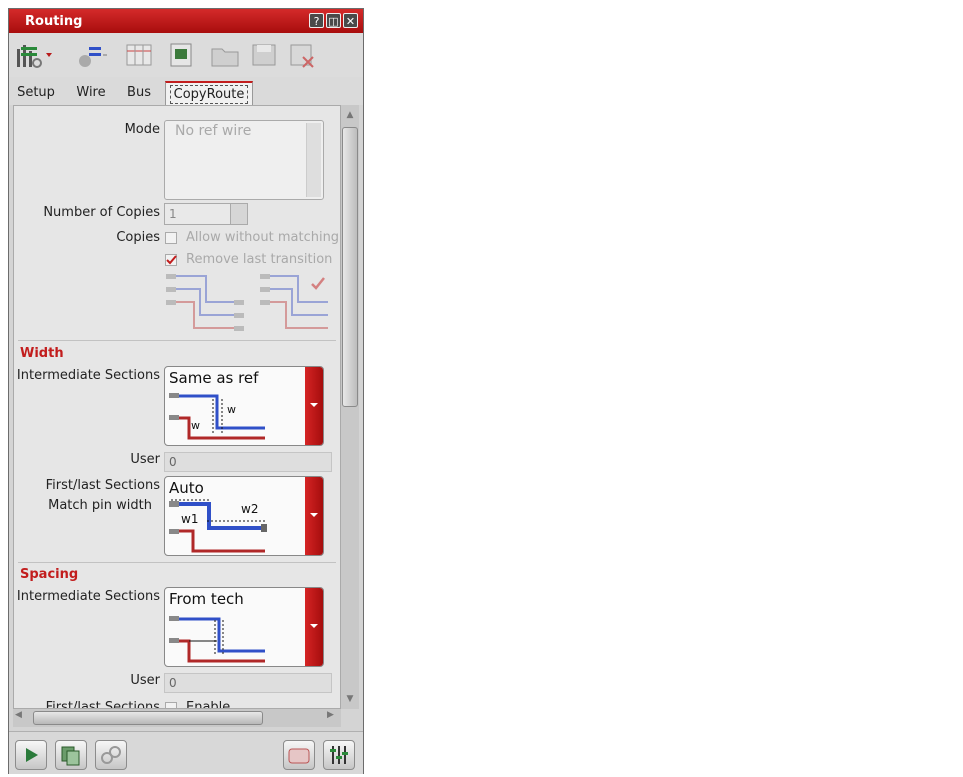 The image size is (963, 777). Describe the element at coordinates (36, 93) in the screenshot. I see `tab-setup: Setup` at that location.